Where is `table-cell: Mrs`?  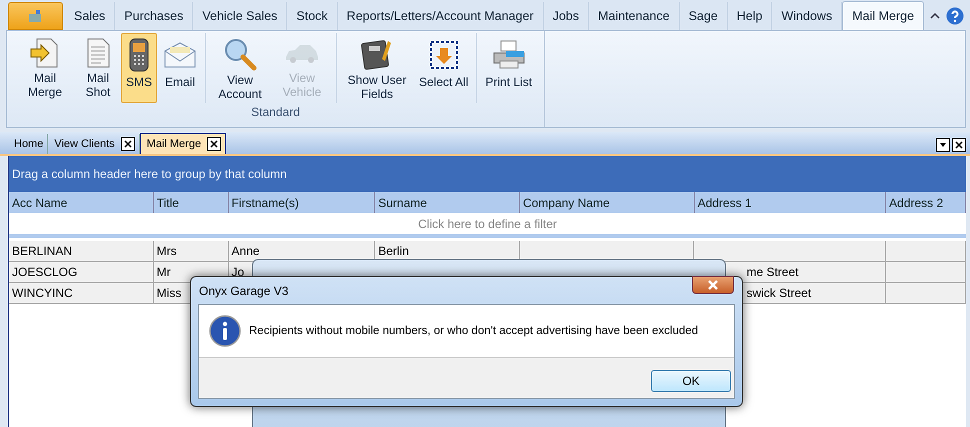
table-cell: Mrs is located at coordinates (191, 251).